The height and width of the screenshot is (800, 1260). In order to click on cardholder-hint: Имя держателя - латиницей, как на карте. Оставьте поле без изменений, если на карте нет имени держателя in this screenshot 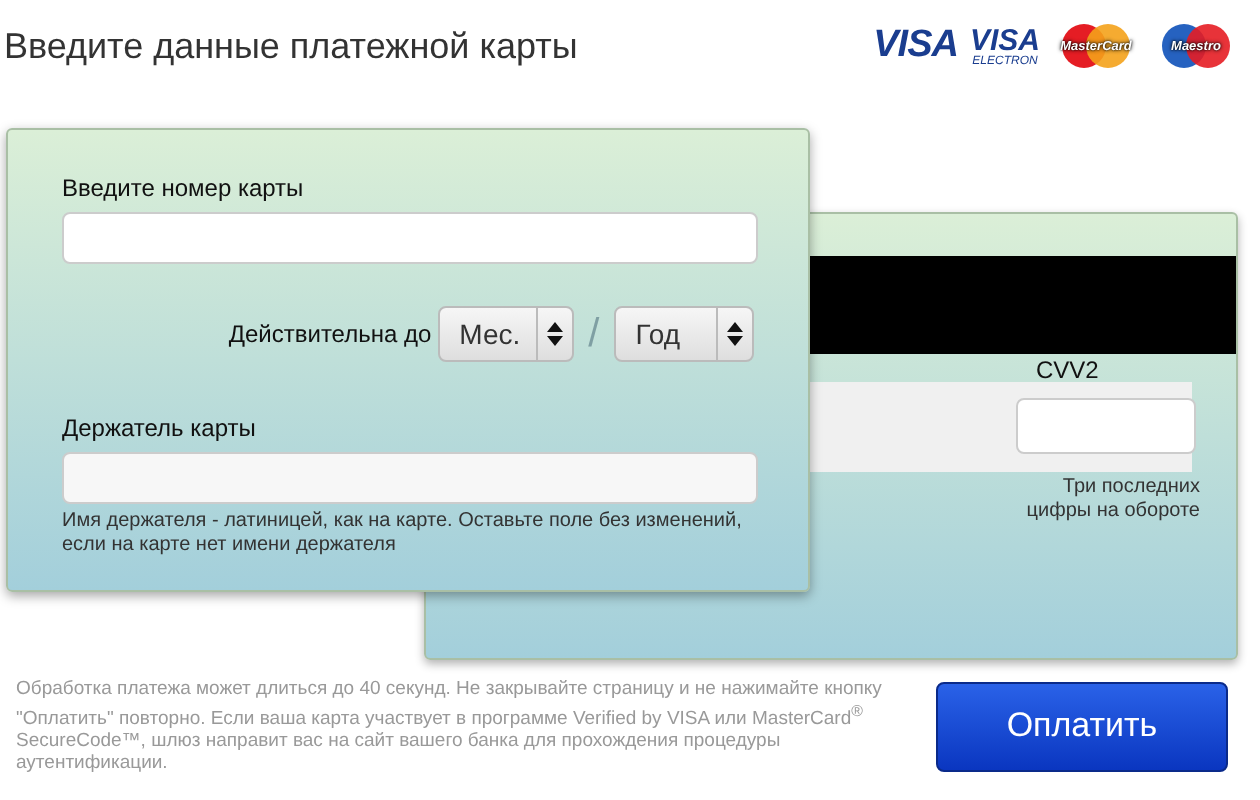, I will do `click(403, 534)`.